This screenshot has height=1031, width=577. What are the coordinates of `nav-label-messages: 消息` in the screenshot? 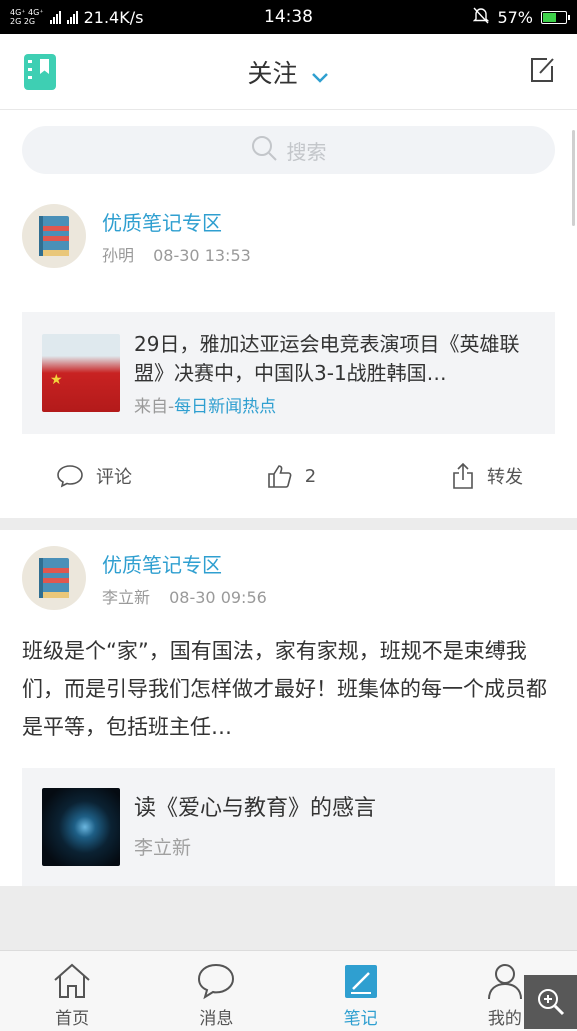 It's located at (216, 1019).